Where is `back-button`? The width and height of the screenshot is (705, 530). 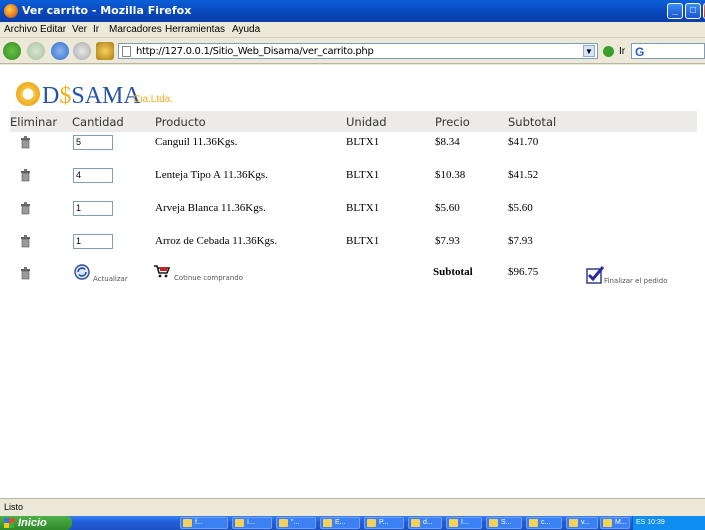 back-button is located at coordinates (12, 51).